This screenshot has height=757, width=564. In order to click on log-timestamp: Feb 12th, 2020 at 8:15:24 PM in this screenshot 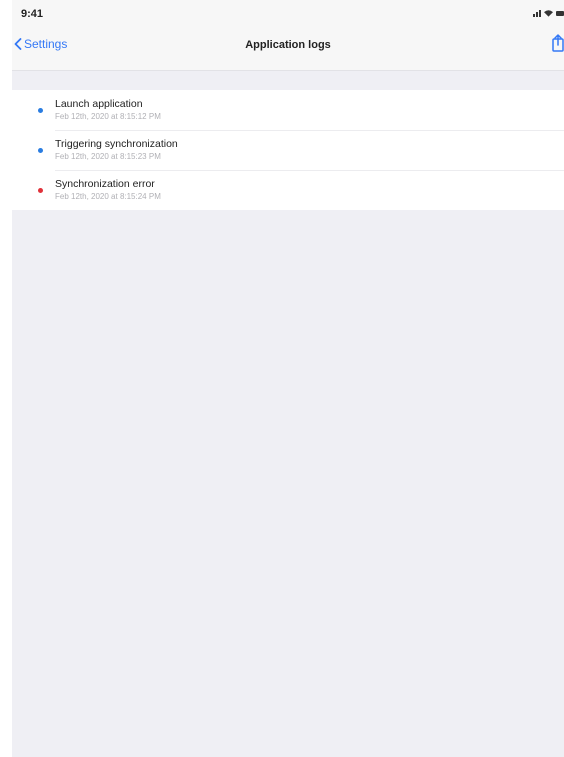, I will do `click(108, 196)`.